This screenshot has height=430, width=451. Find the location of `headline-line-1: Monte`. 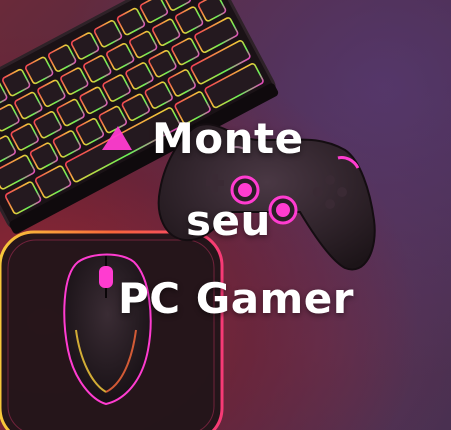

headline-line-1: Monte is located at coordinates (228, 138).